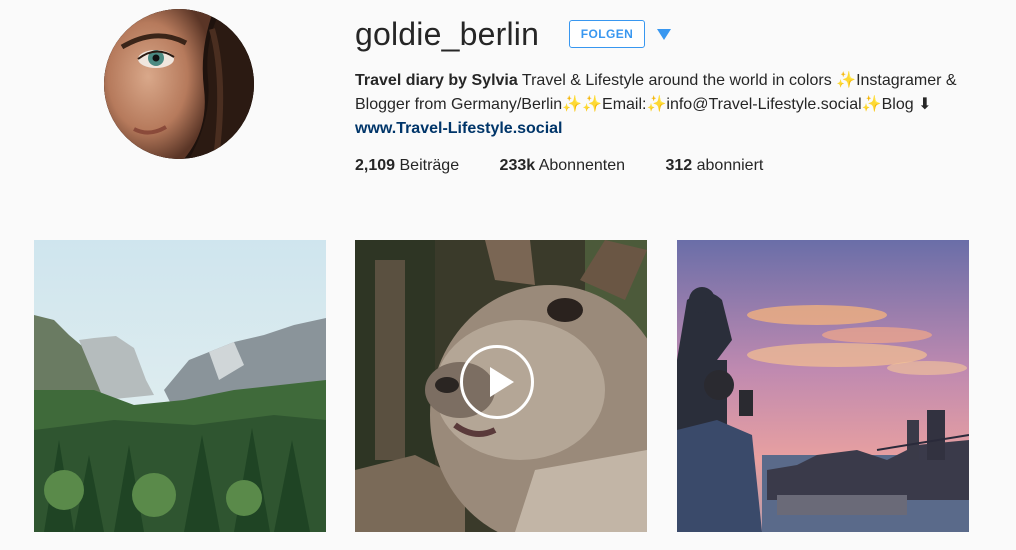  I want to click on dropdown-arrow-icon, so click(664, 34).